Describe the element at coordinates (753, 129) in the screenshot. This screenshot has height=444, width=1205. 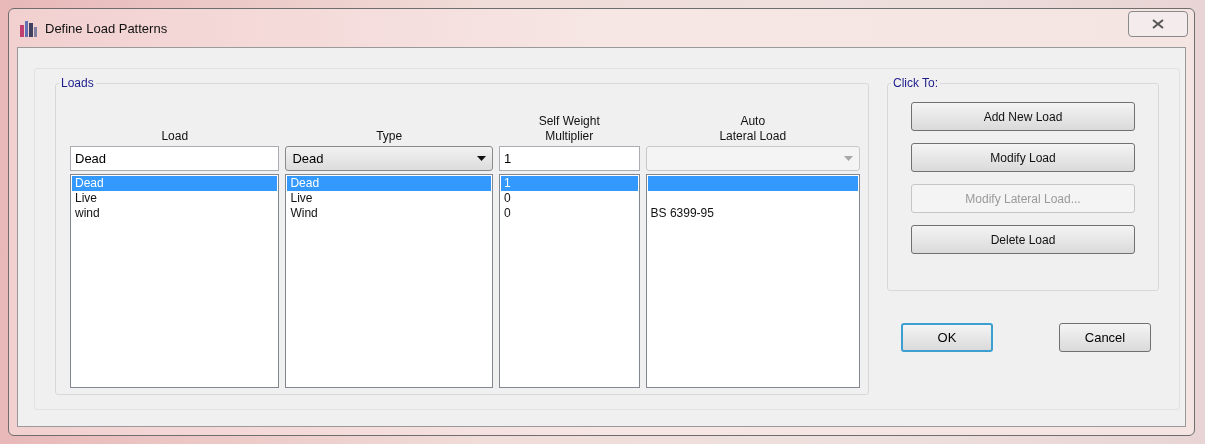
I see `column-header: Auto Lateral Load` at that location.